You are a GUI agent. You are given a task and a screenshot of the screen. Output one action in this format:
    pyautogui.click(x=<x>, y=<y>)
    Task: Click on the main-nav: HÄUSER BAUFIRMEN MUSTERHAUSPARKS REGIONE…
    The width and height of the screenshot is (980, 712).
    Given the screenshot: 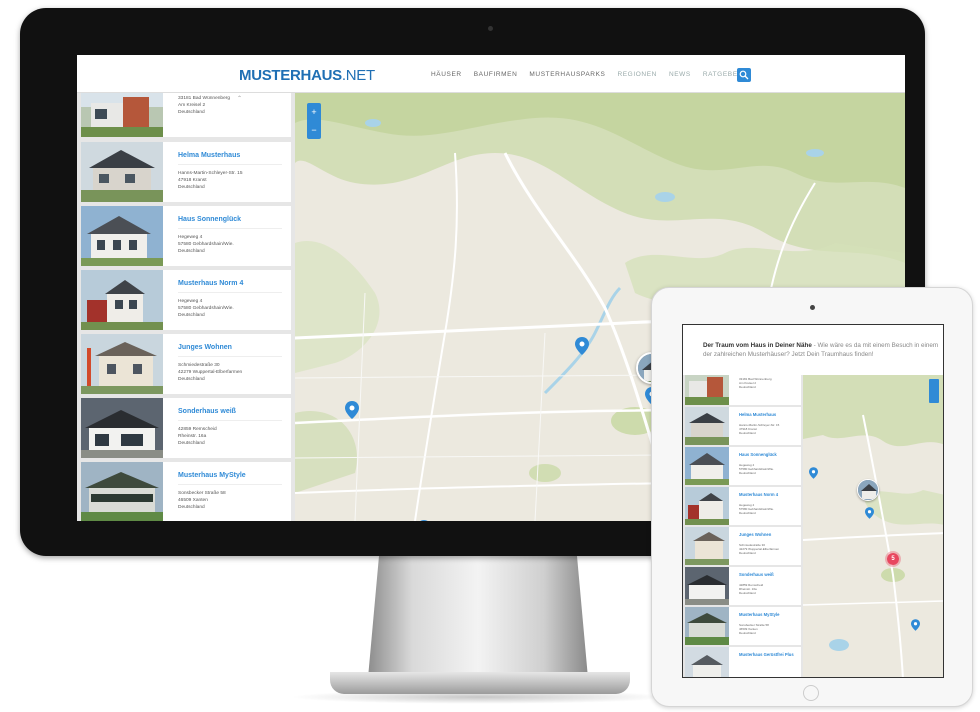 What is the action you would take?
    pyautogui.click(x=587, y=74)
    